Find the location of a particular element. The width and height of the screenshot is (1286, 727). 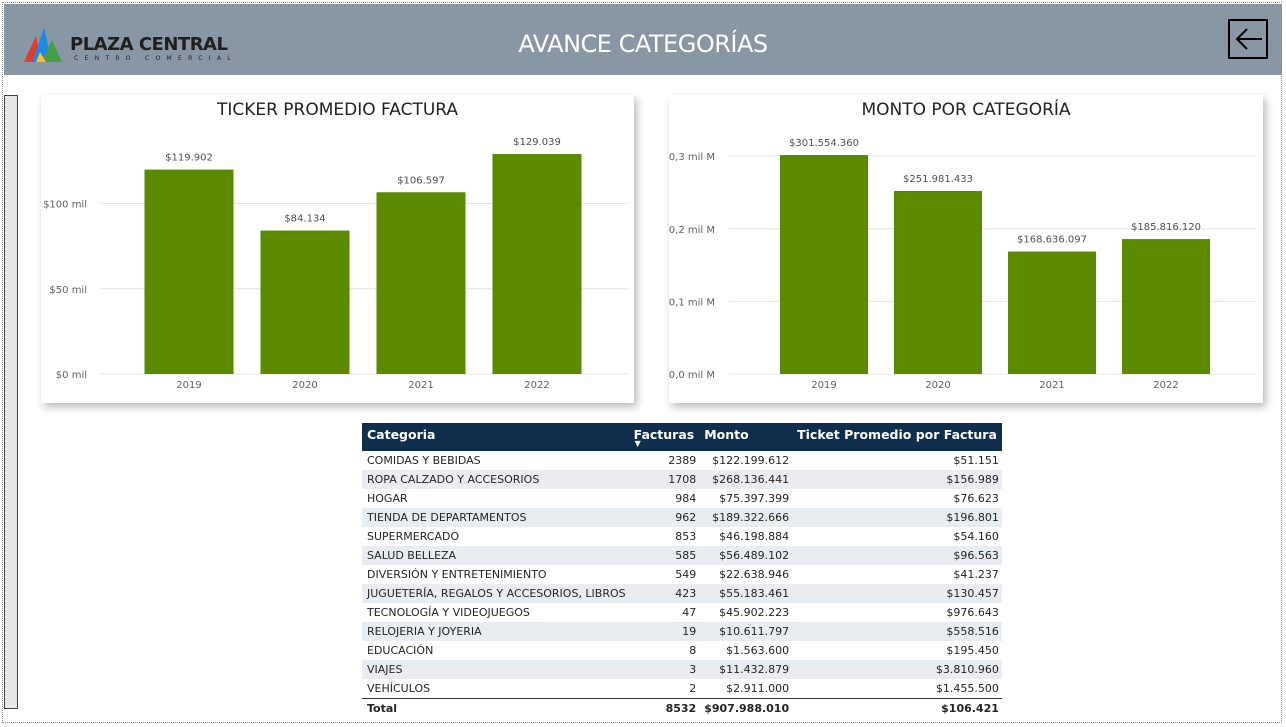

table-row: VEHÍCULOS 2 $2.911.000 $1.455.500 is located at coordinates (682, 689).